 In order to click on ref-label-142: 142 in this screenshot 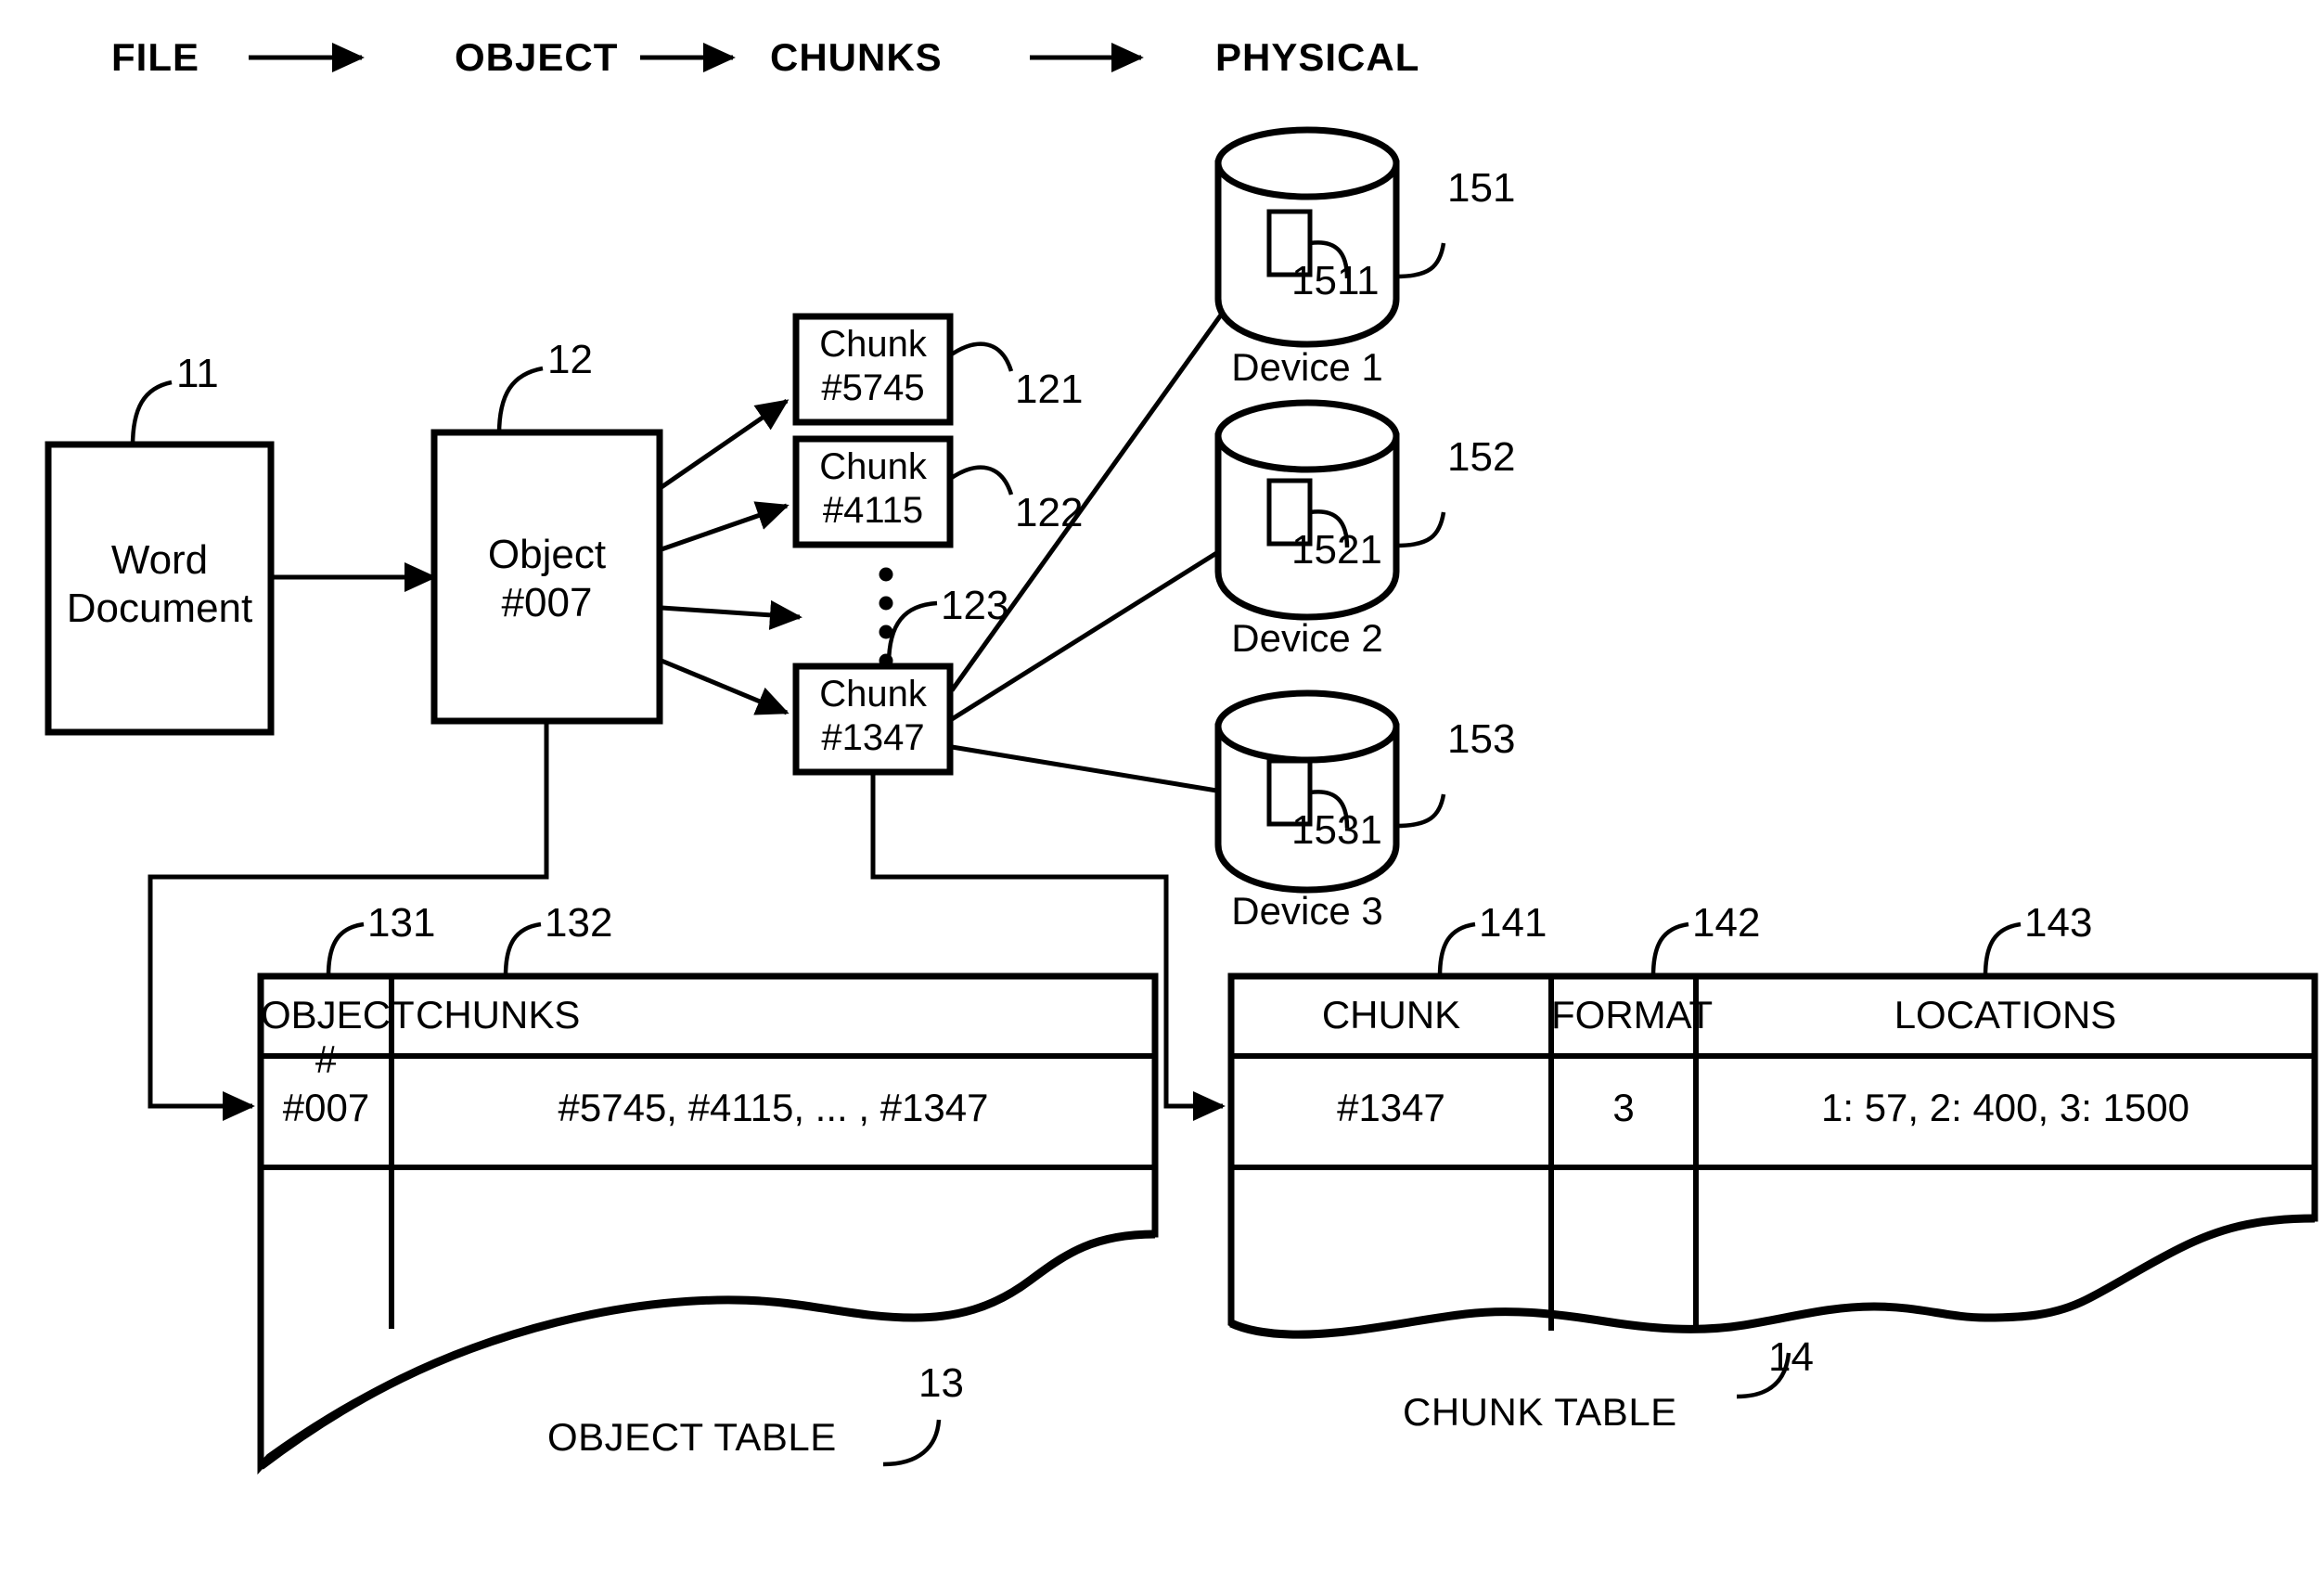, I will do `click(1726, 923)`.